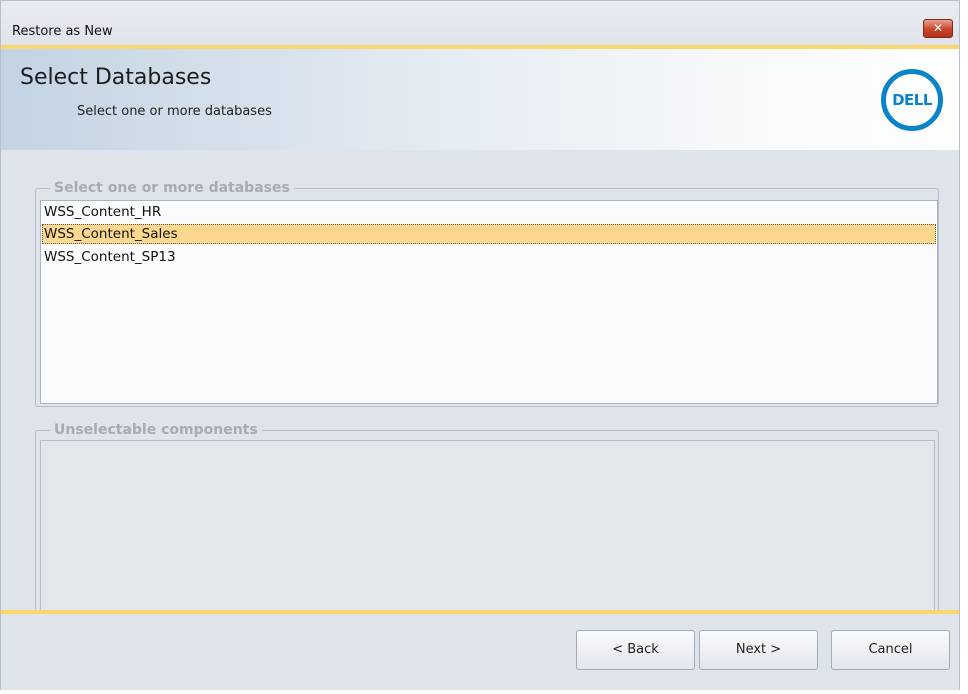 The height and width of the screenshot is (694, 968). What do you see at coordinates (489, 212) in the screenshot?
I see `list-item-wss-content-hr: WSS_Content_HR` at bounding box center [489, 212].